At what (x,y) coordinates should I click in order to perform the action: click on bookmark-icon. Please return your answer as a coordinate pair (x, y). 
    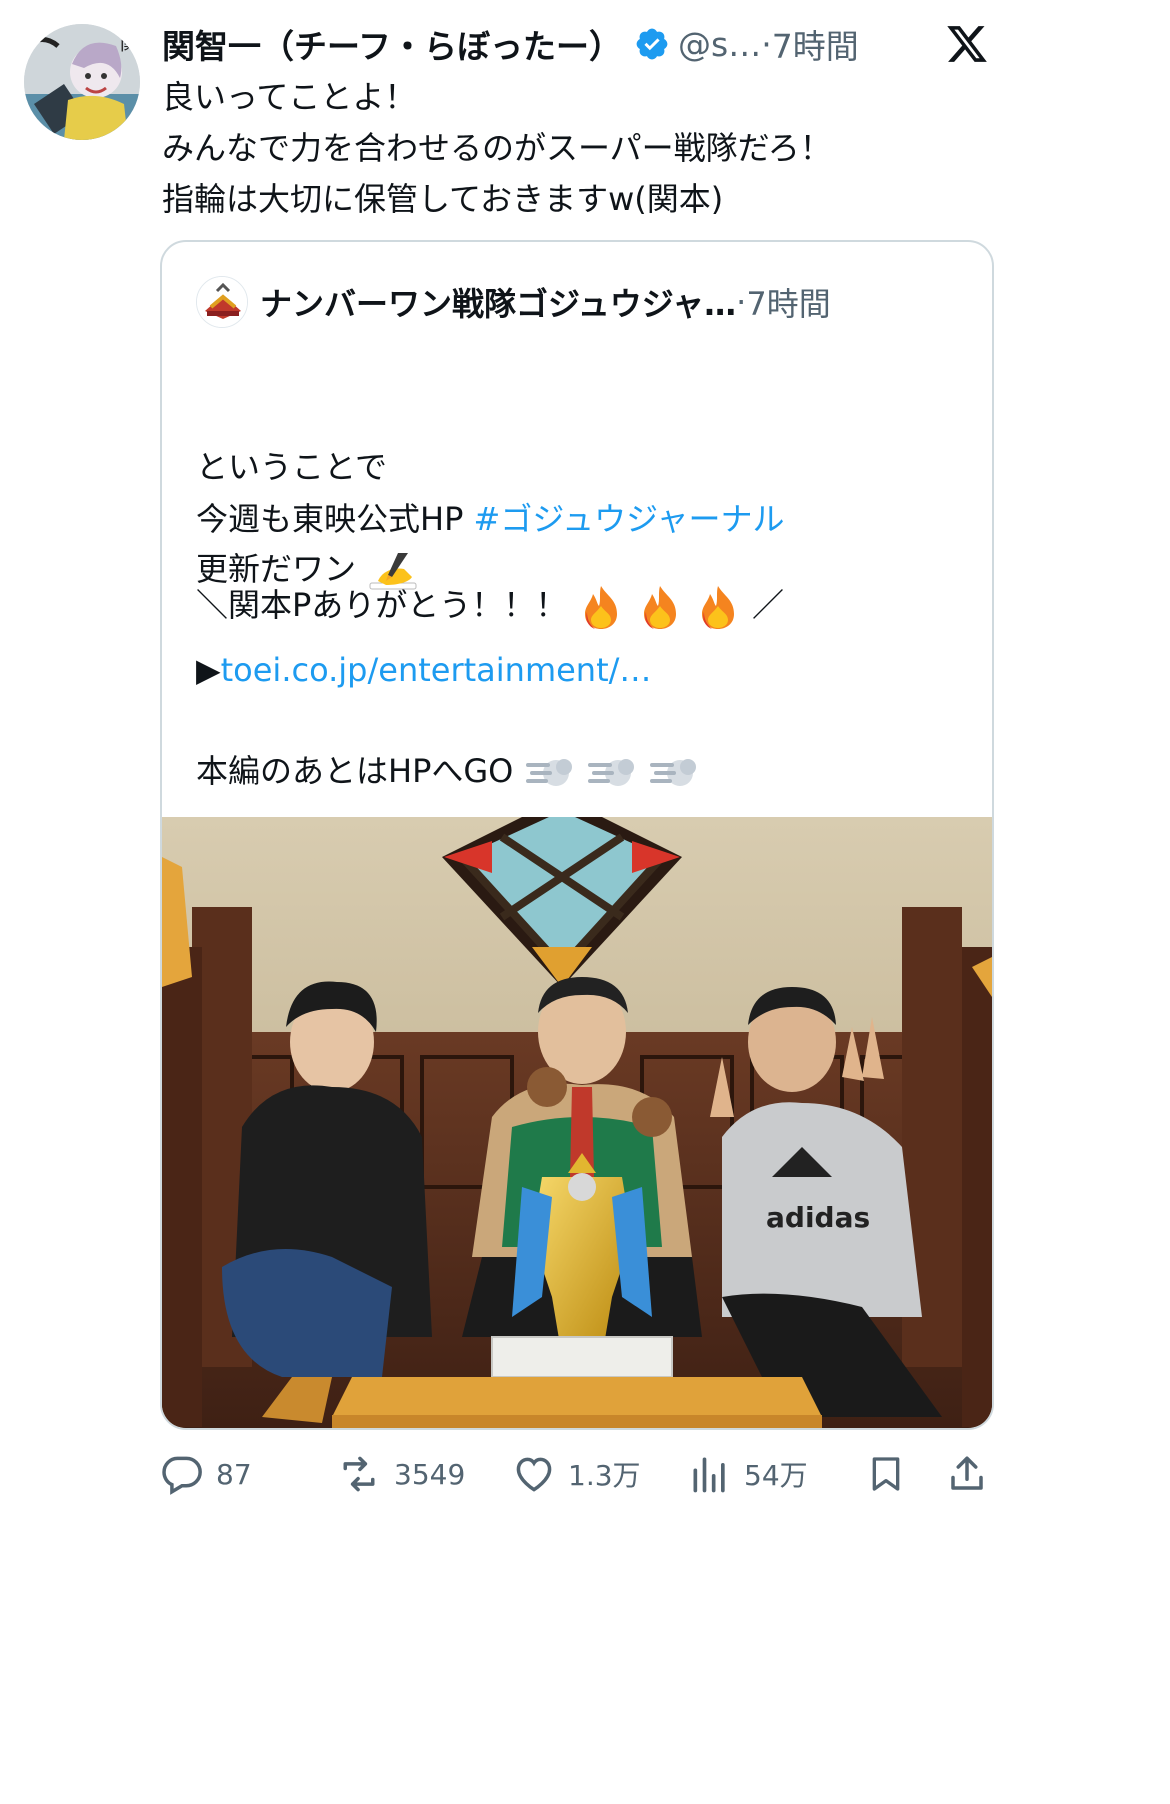
    Looking at the image, I should click on (886, 1474).